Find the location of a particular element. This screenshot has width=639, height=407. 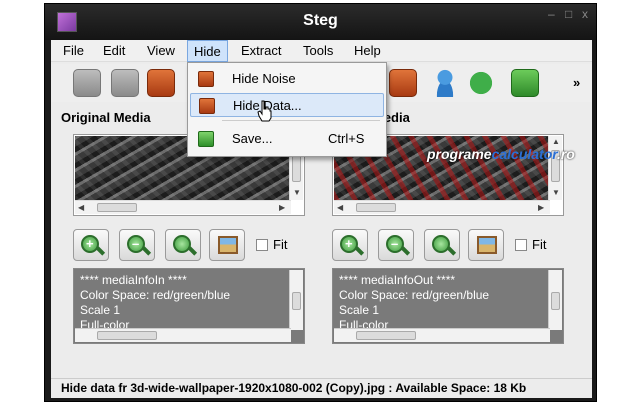

info-out-vscrollbar is located at coordinates (555, 300).